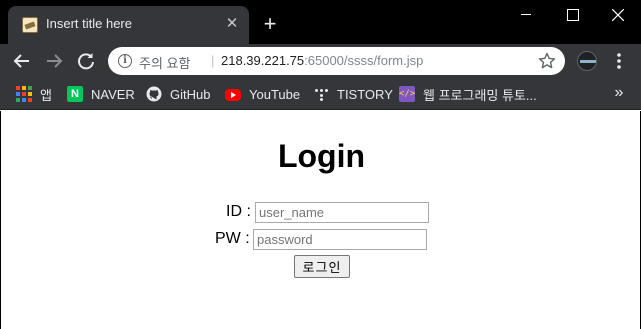  I want to click on id-label: ID :, so click(238, 211).